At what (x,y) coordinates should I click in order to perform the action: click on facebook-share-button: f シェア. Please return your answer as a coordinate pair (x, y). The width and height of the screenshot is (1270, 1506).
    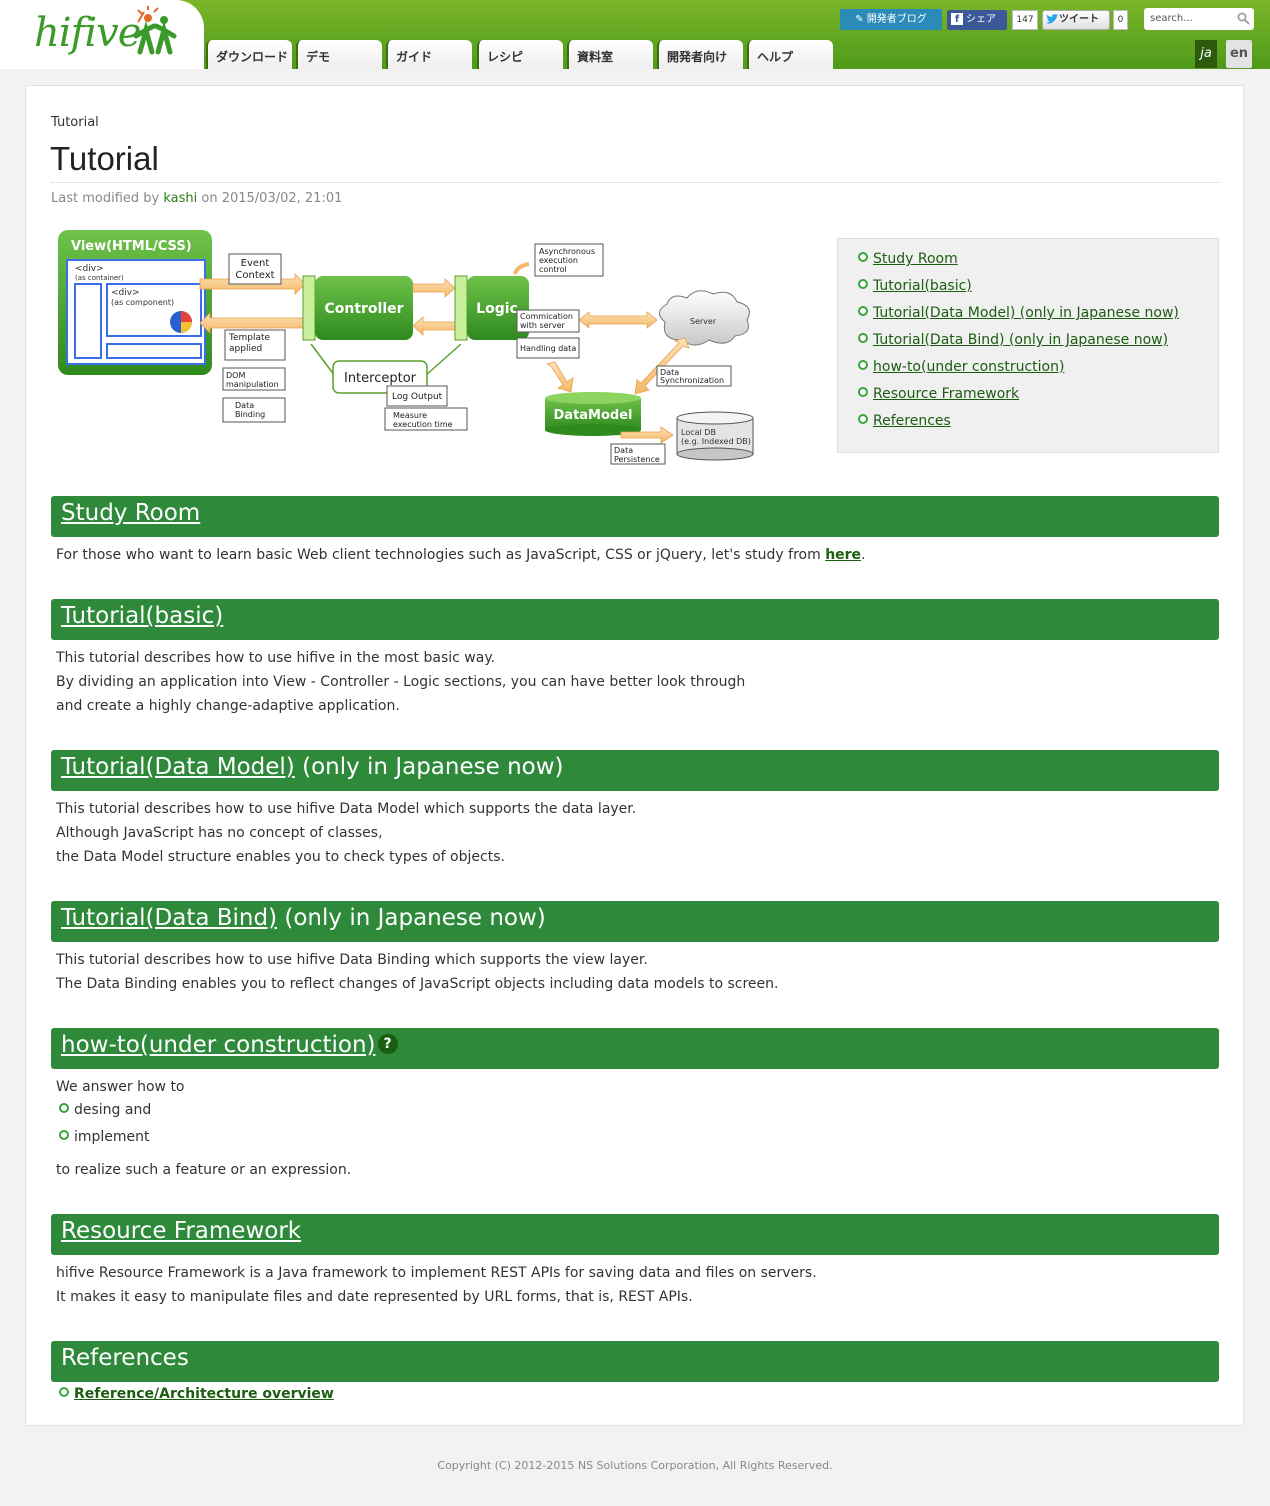
    Looking at the image, I should click on (977, 20).